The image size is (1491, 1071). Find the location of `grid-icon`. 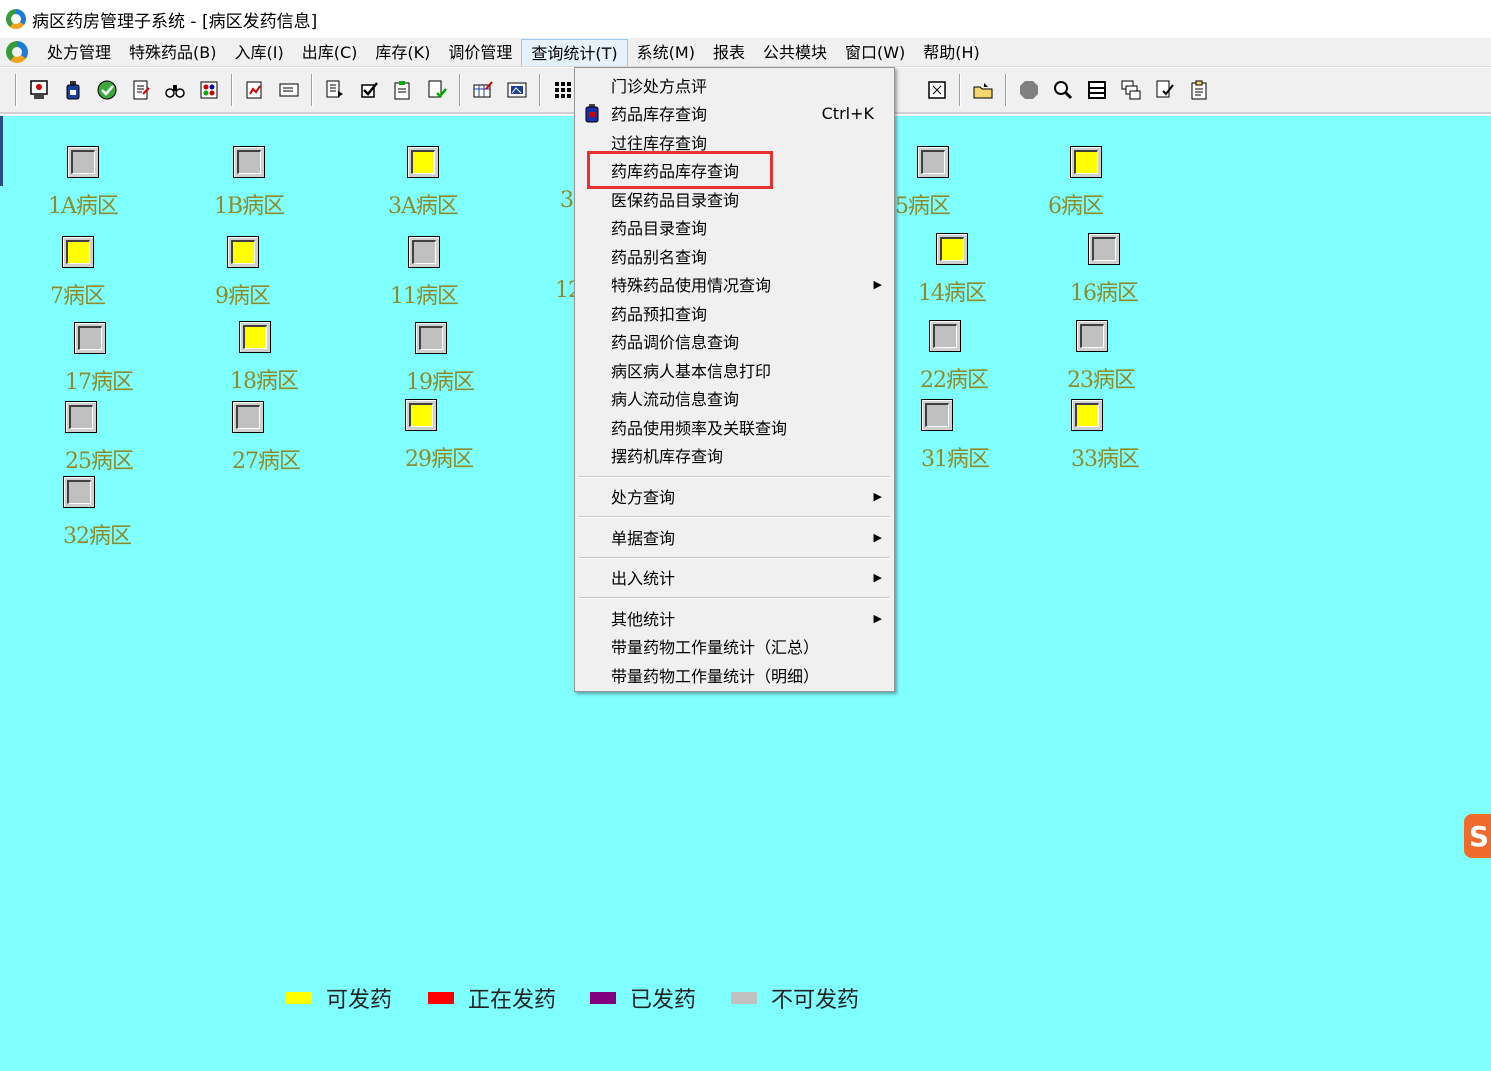

grid-icon is located at coordinates (563, 90).